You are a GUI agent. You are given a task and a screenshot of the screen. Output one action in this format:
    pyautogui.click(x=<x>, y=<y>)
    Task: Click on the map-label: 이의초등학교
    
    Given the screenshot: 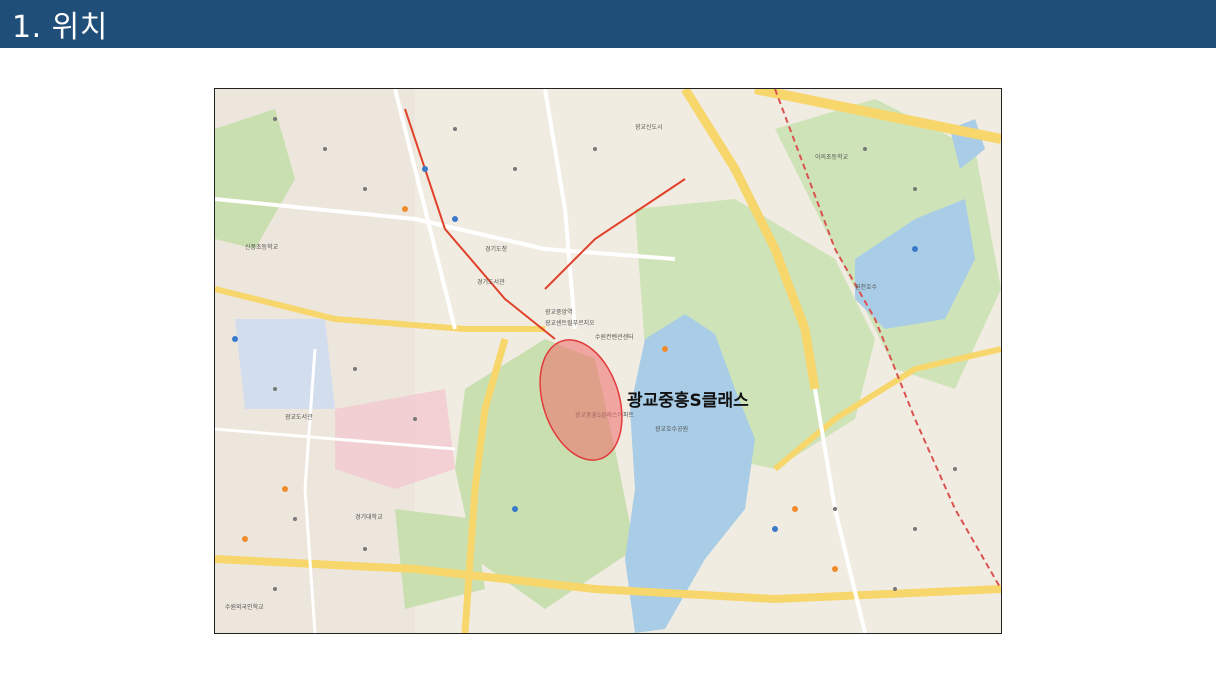 What is the action you would take?
    pyautogui.click(x=832, y=157)
    